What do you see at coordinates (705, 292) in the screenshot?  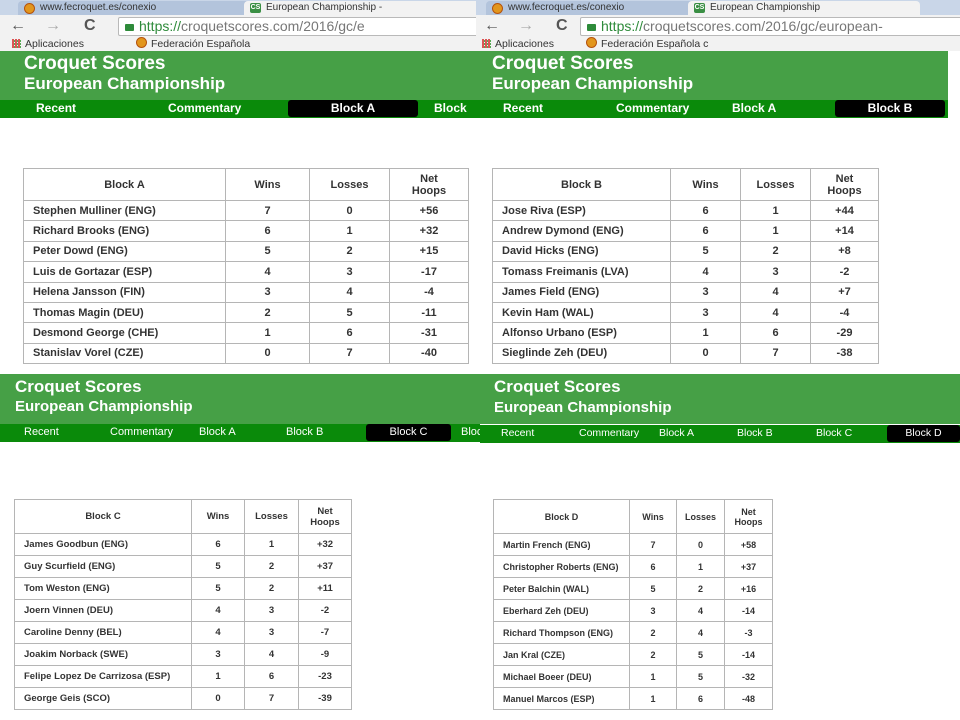 I see `wins-cell: 3` at bounding box center [705, 292].